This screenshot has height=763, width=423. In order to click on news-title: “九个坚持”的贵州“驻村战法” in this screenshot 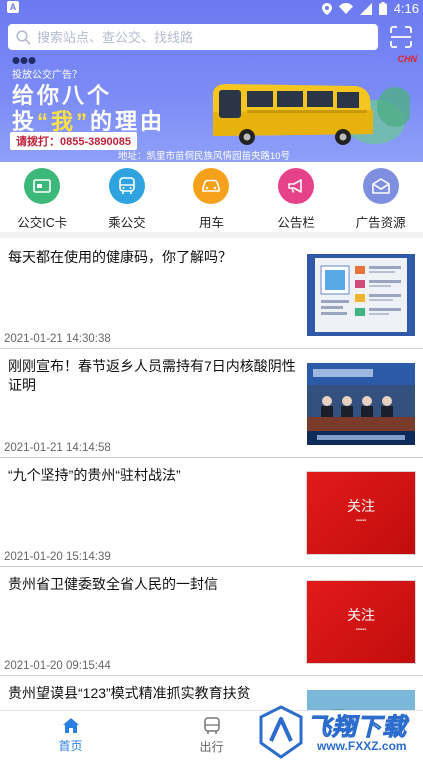, I will do `click(94, 475)`.